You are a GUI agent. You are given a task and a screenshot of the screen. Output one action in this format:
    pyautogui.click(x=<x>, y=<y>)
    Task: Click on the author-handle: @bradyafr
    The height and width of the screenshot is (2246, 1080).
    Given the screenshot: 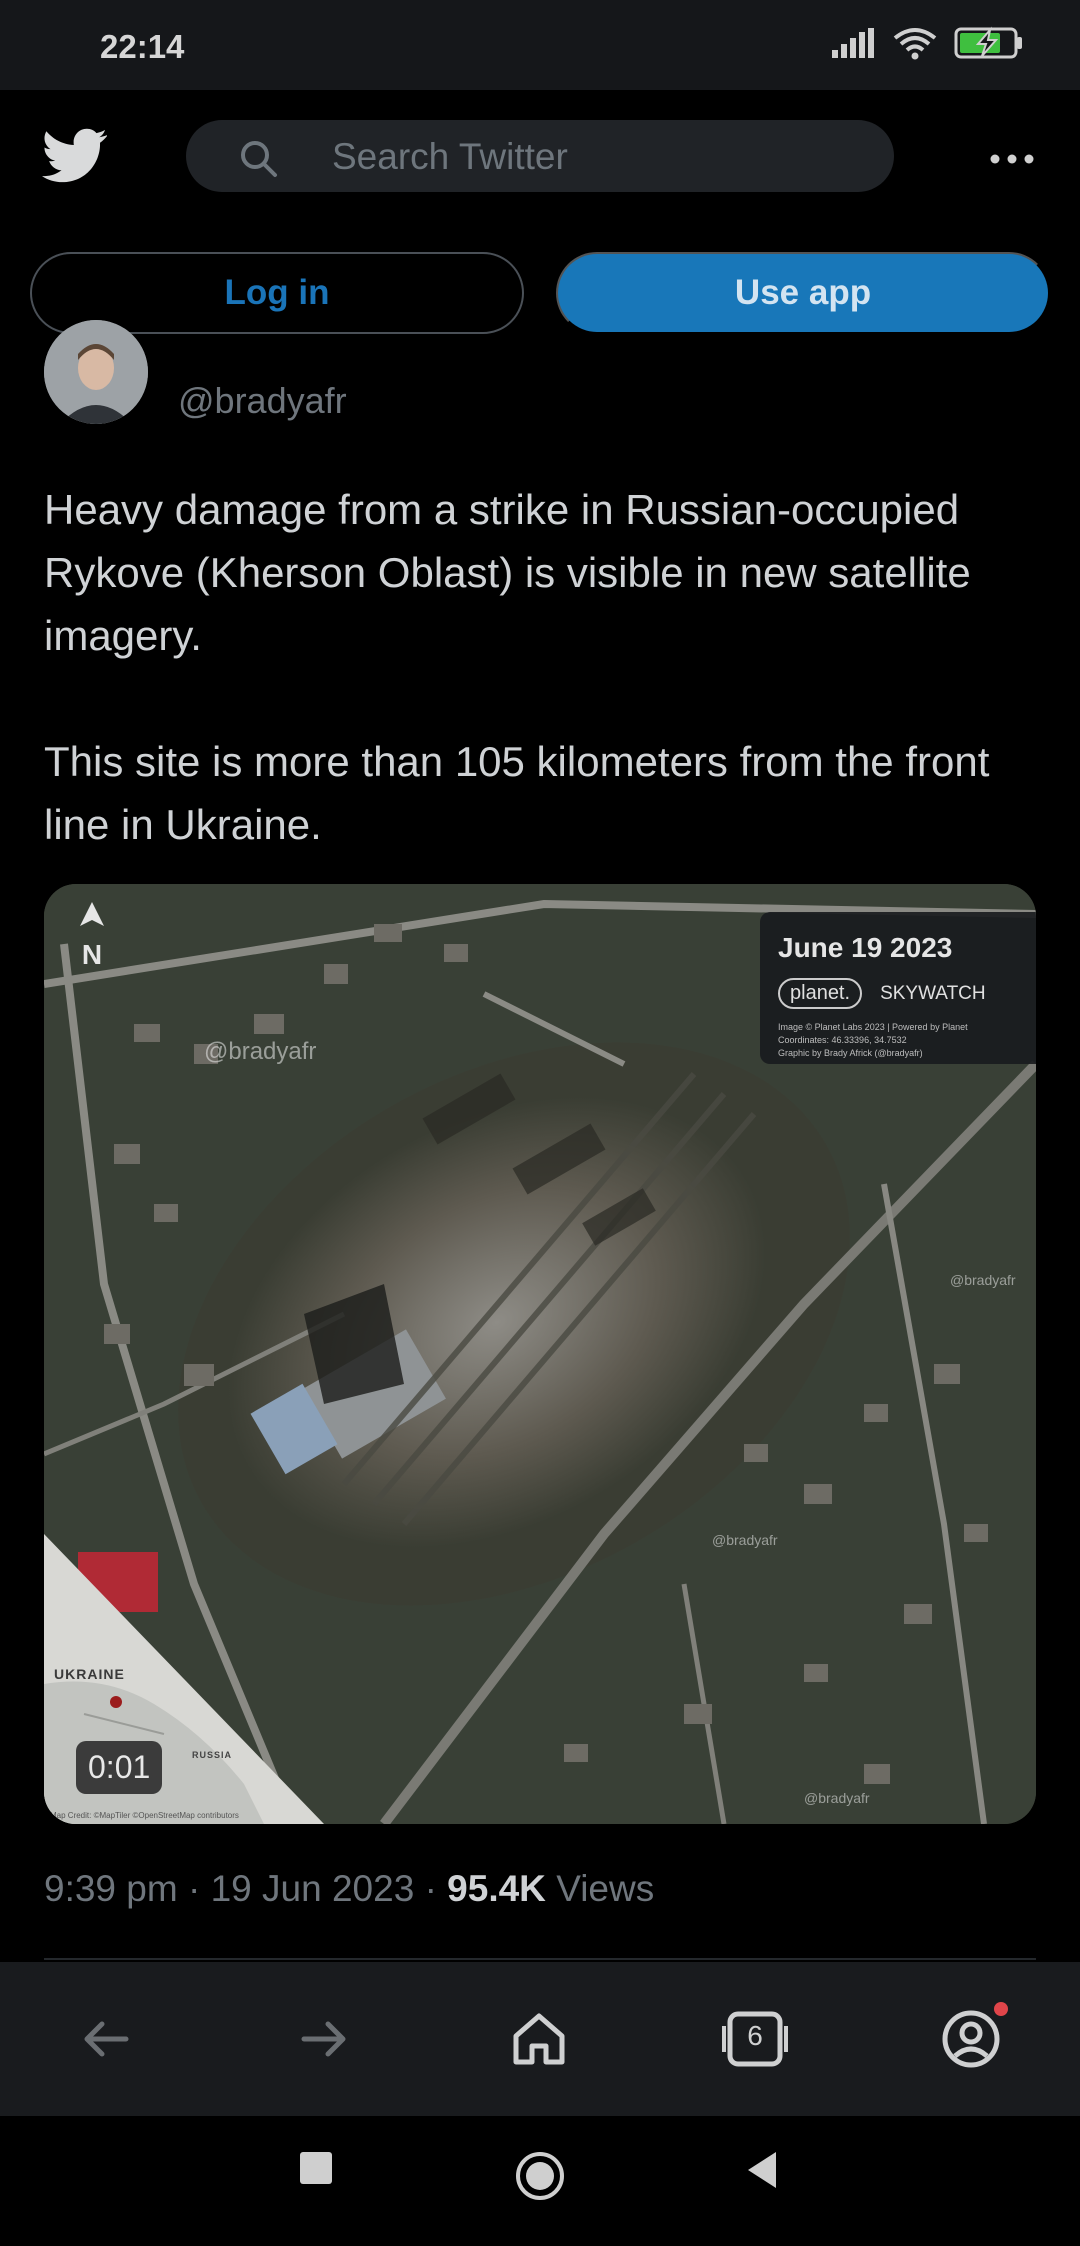 What is the action you would take?
    pyautogui.click(x=262, y=401)
    